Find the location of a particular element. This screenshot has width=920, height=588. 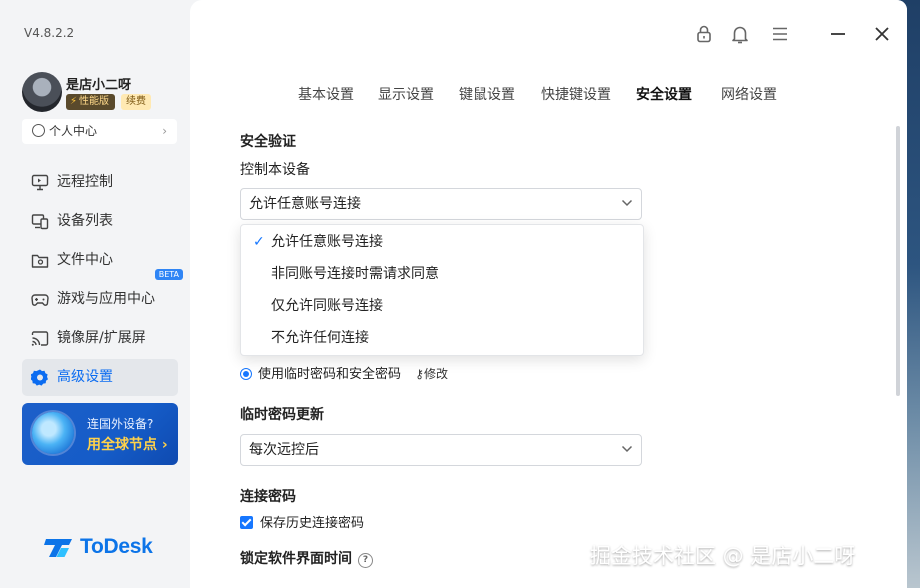

temp-and-security-password-option: 使用临时密码和安全密码 ⚷修改 is located at coordinates (344, 372).